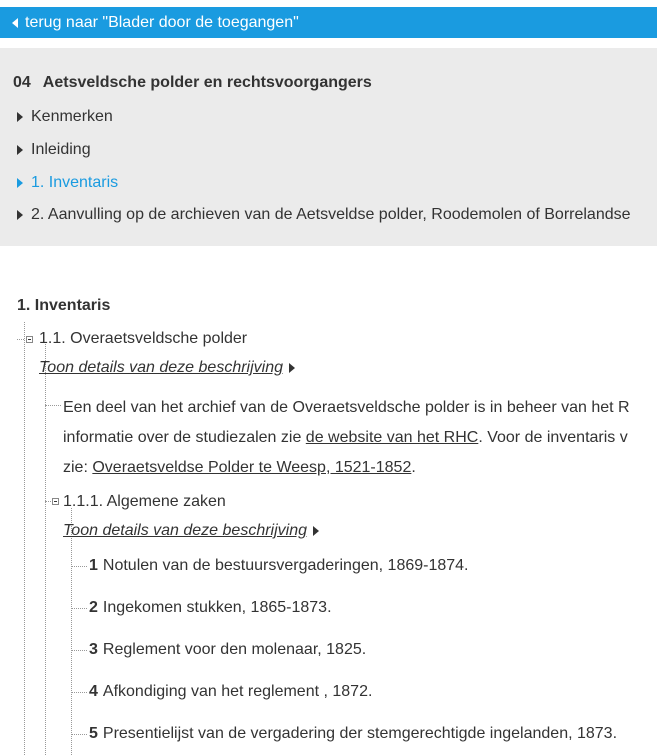  I want to click on toc-item-inventaris: 1. Inventaris, so click(67, 183).